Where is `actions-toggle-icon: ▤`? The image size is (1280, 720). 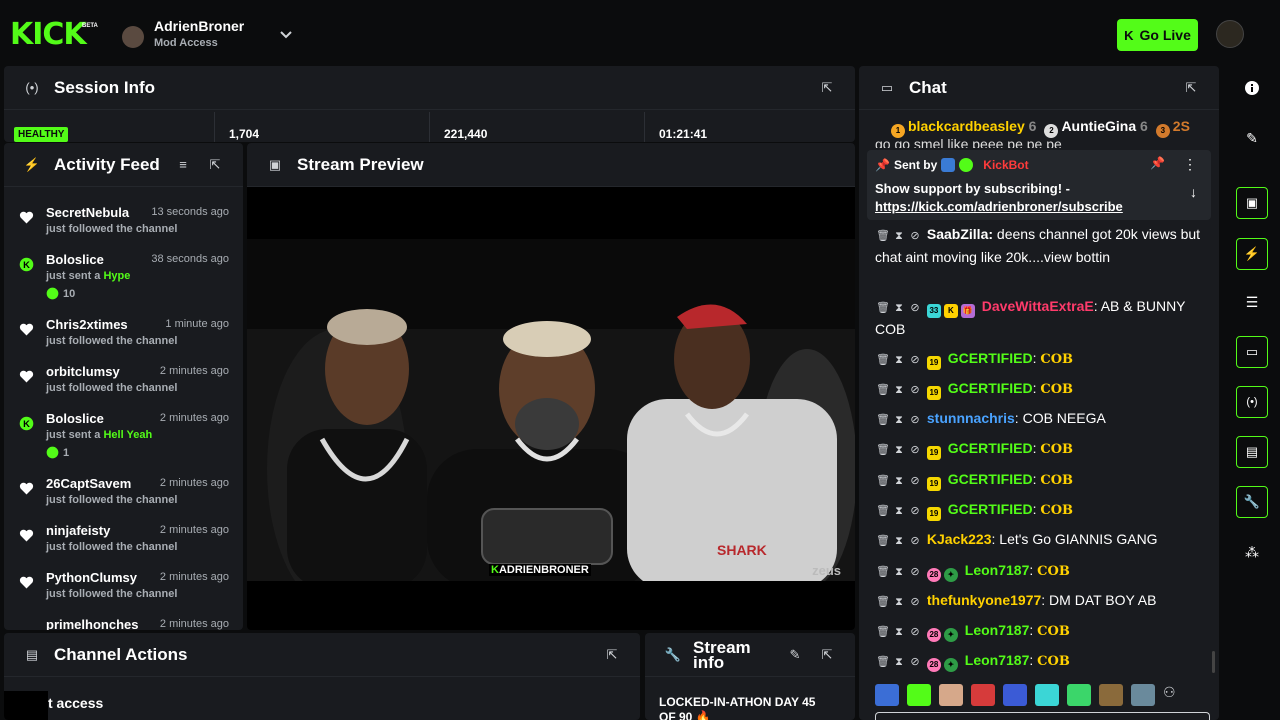 actions-toggle-icon: ▤ is located at coordinates (1252, 452).